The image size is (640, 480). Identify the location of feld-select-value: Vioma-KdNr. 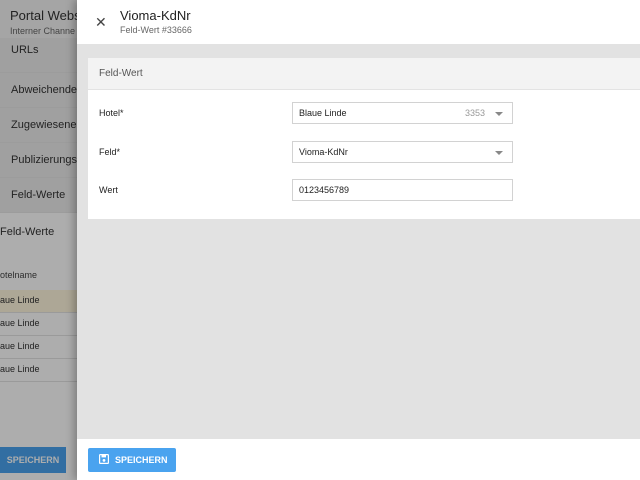
(323, 152).